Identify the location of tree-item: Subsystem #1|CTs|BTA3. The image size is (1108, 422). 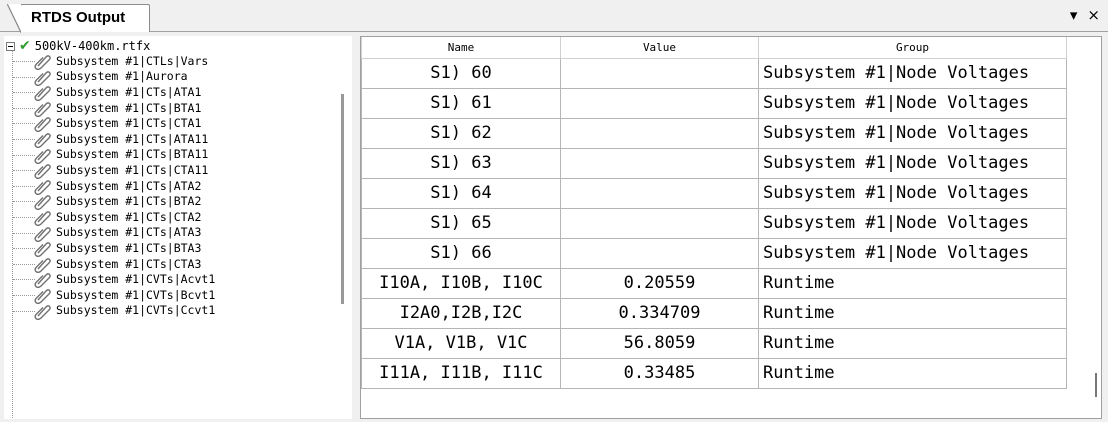
(109, 249).